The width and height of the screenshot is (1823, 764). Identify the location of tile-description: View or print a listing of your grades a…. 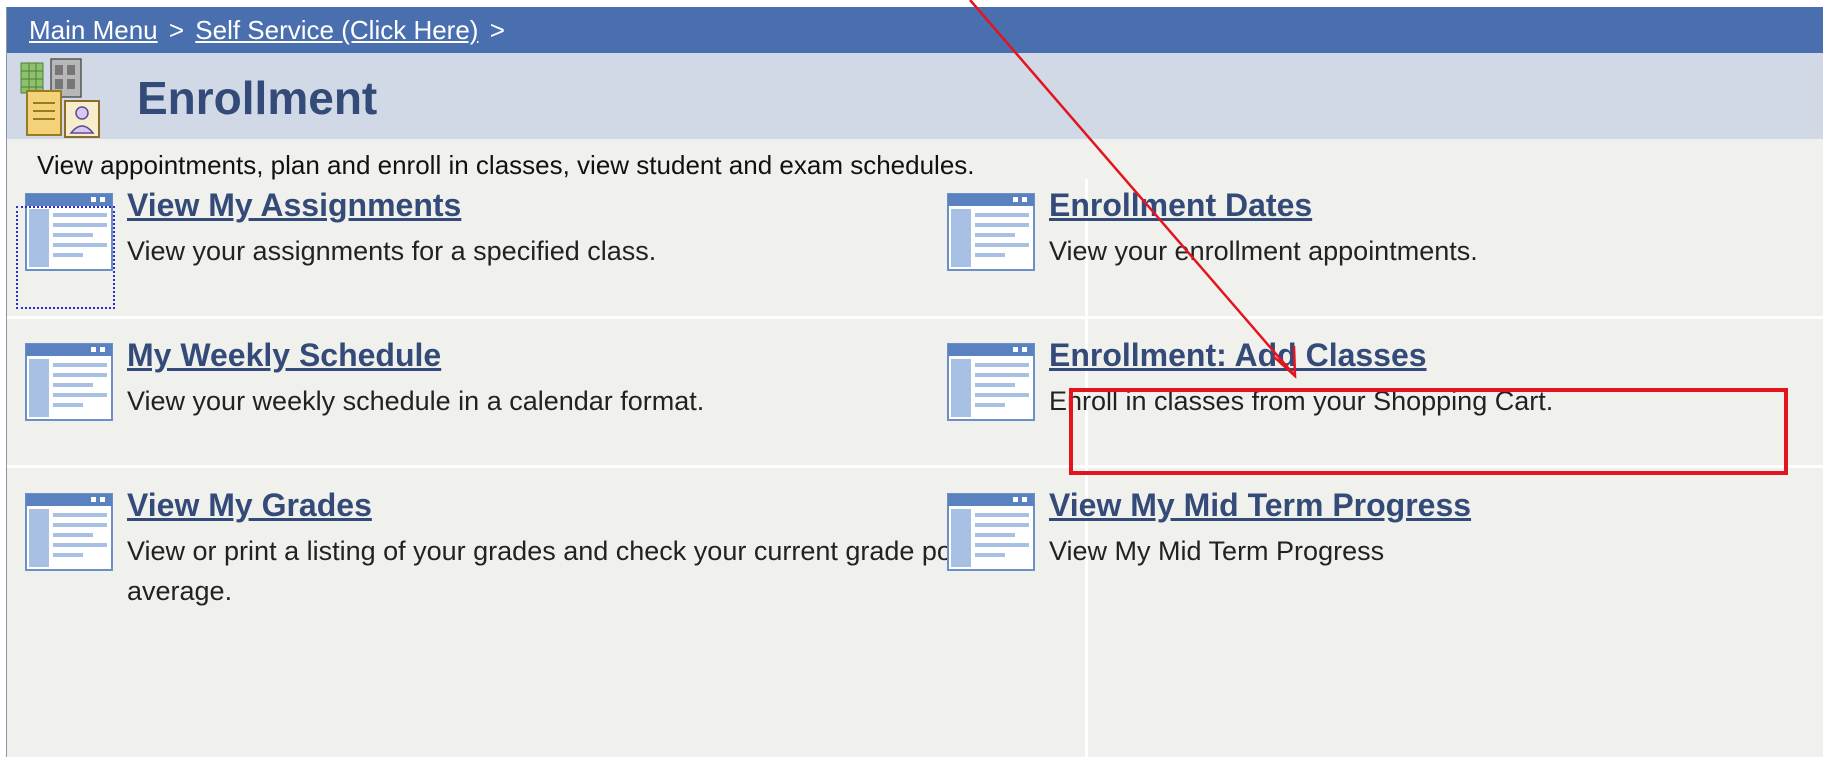
(554, 571).